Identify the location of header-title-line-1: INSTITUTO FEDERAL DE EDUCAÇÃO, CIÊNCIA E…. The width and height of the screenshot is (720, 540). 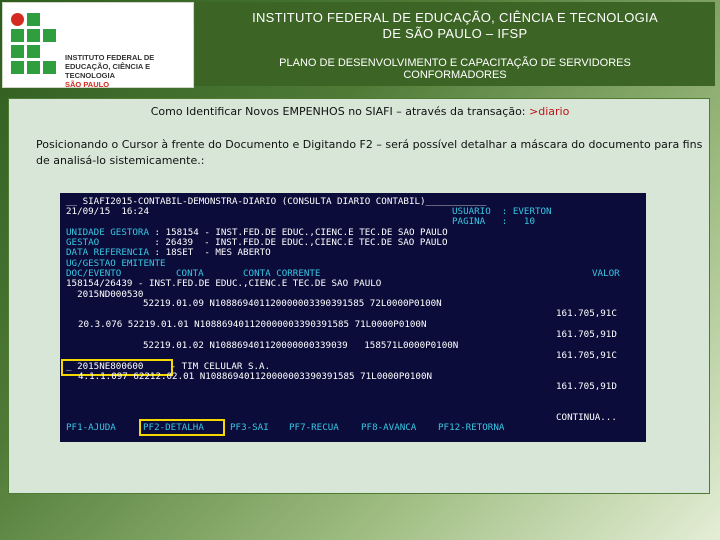
(455, 17).